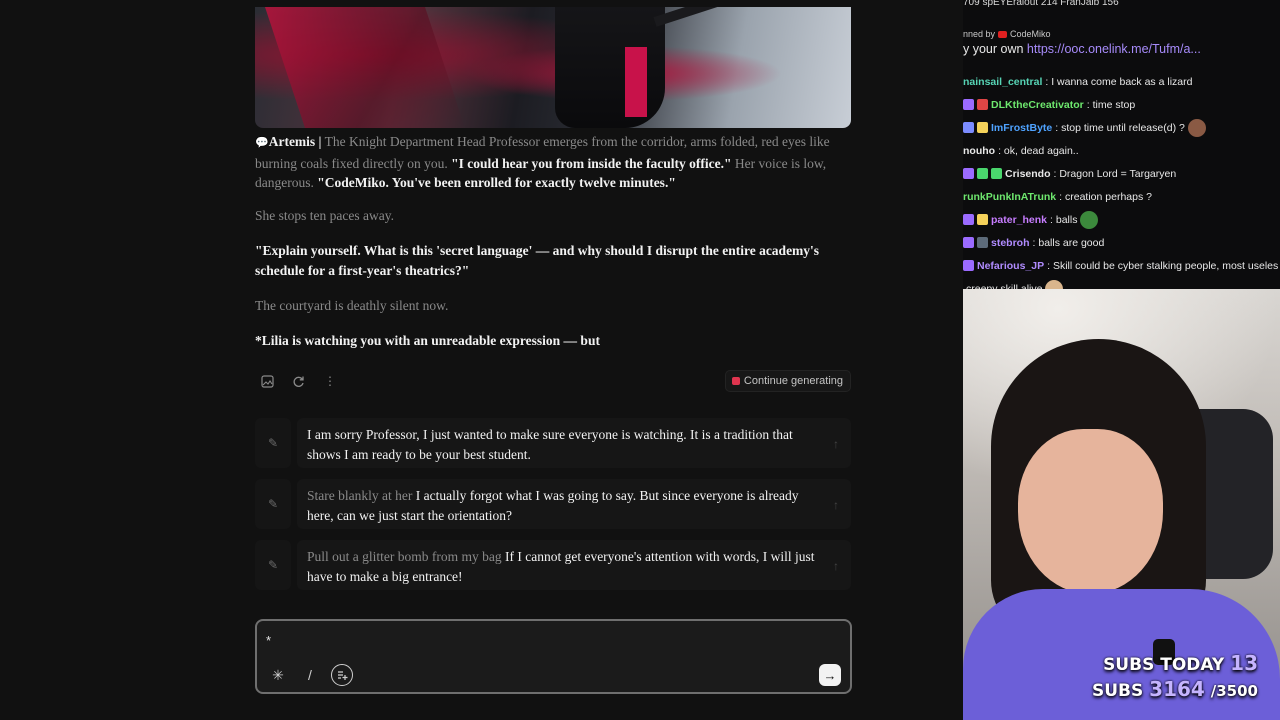  What do you see at coordinates (324, 215) in the screenshot?
I see `story-paragraph-2: She stops ten paces away.` at bounding box center [324, 215].